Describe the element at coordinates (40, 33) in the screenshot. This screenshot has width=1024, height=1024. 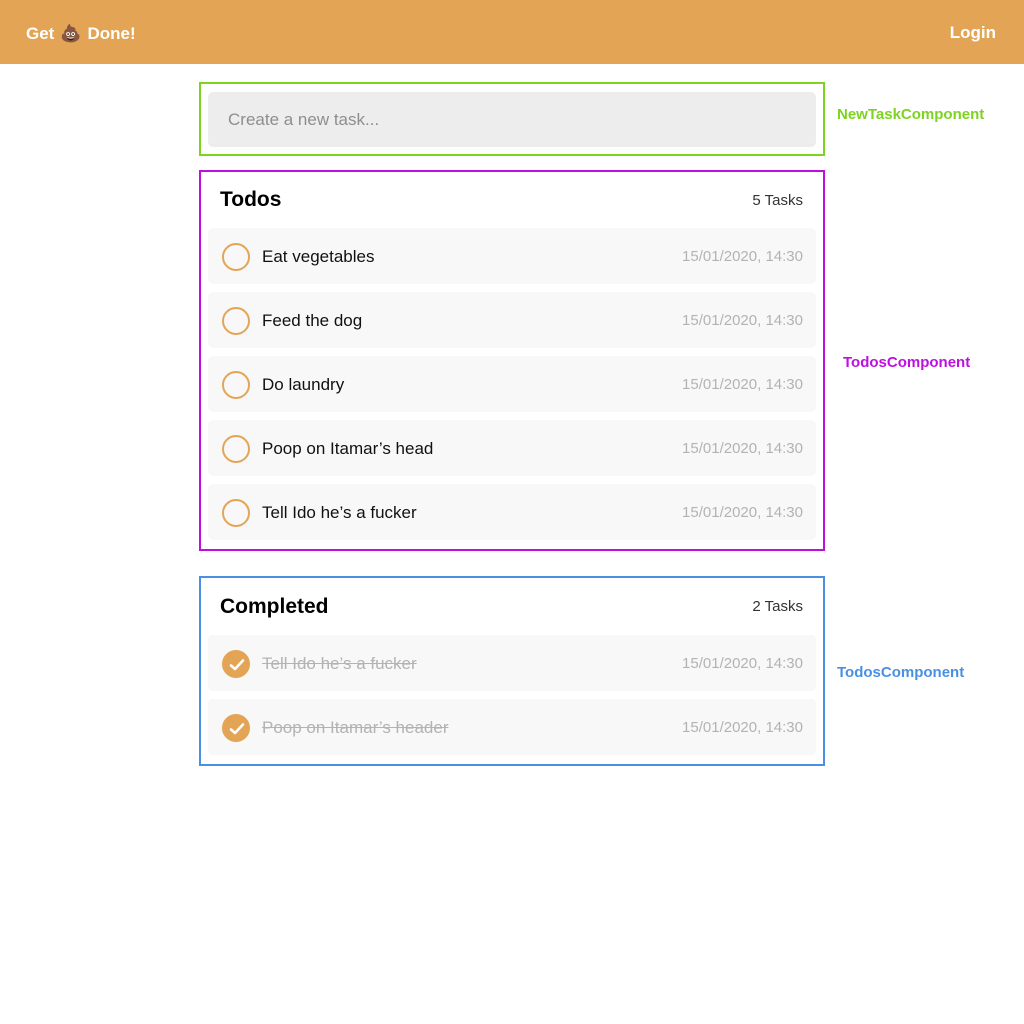
I see `brand-prefix: Get` at that location.